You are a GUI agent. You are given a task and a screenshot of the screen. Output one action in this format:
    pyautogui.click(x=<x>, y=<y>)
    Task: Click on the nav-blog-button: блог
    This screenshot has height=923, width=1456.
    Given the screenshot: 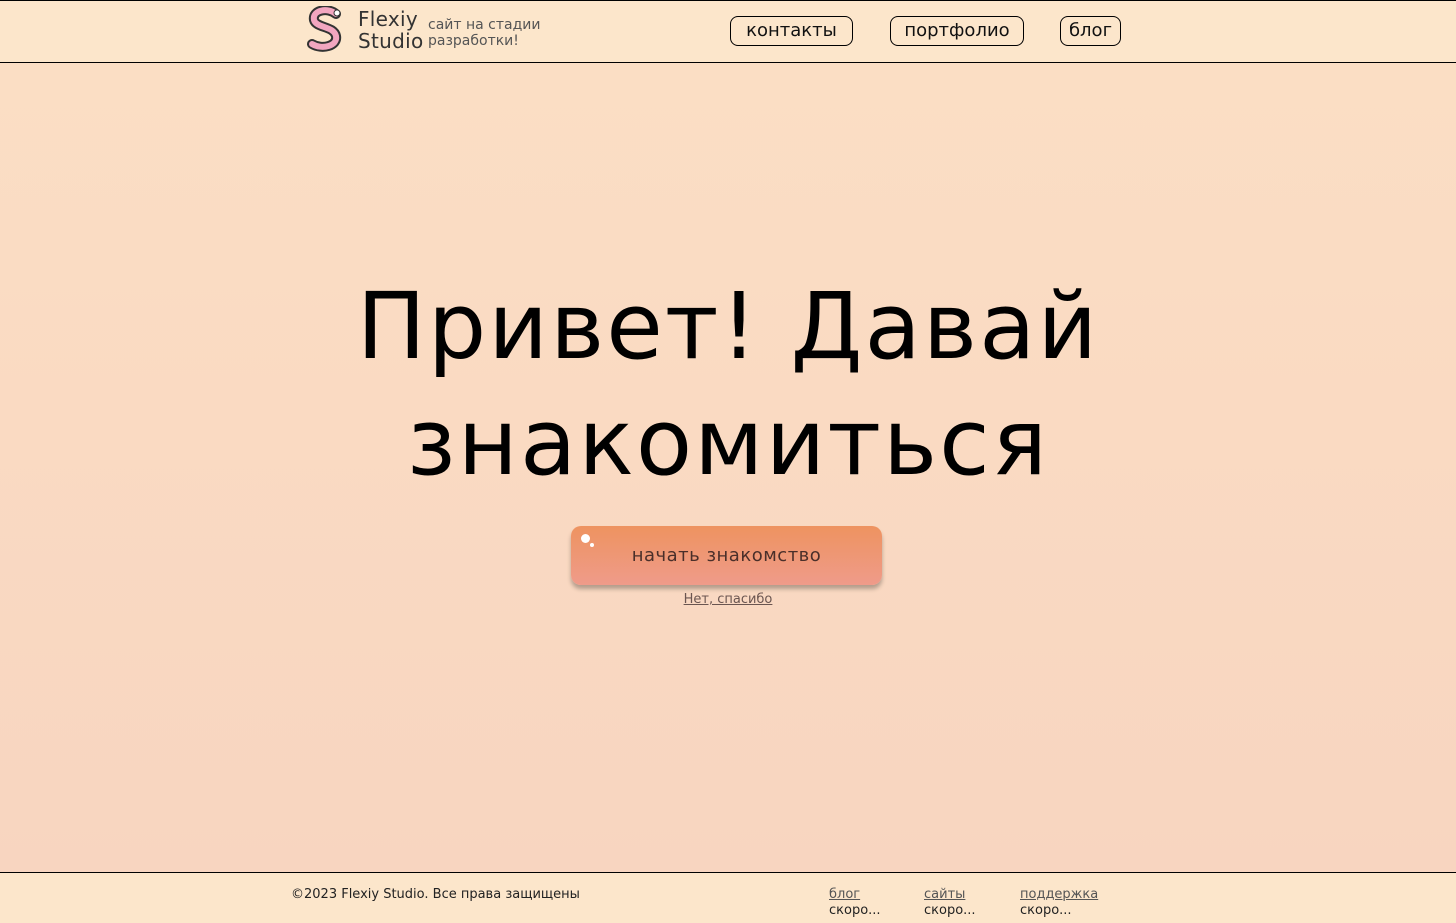 What is the action you would take?
    pyautogui.click(x=1090, y=31)
    